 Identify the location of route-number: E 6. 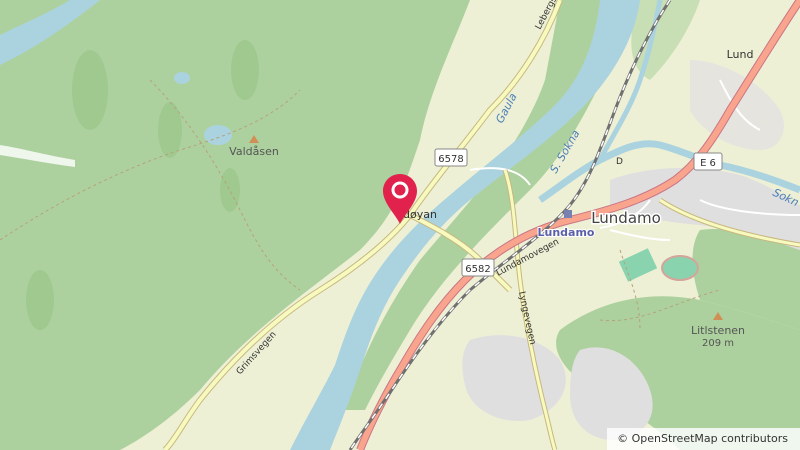
(708, 163).